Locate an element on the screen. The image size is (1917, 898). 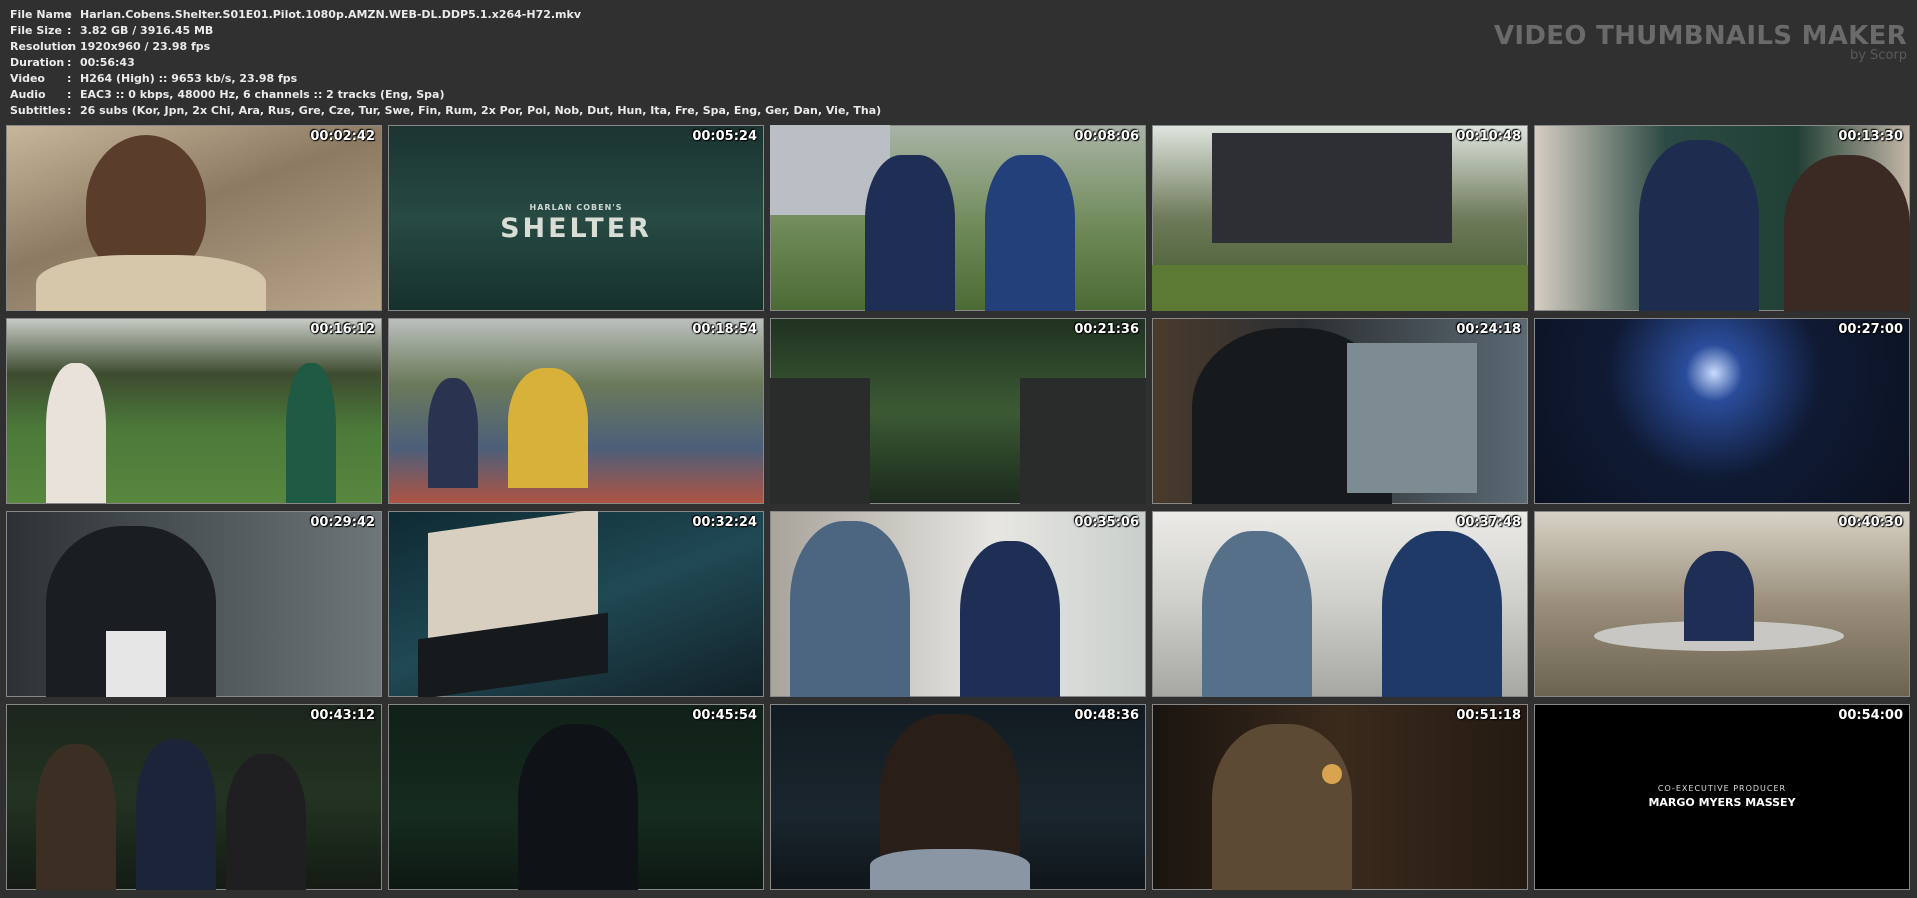
thumbnail-frame: 00:02:42 is located at coordinates (194, 218).